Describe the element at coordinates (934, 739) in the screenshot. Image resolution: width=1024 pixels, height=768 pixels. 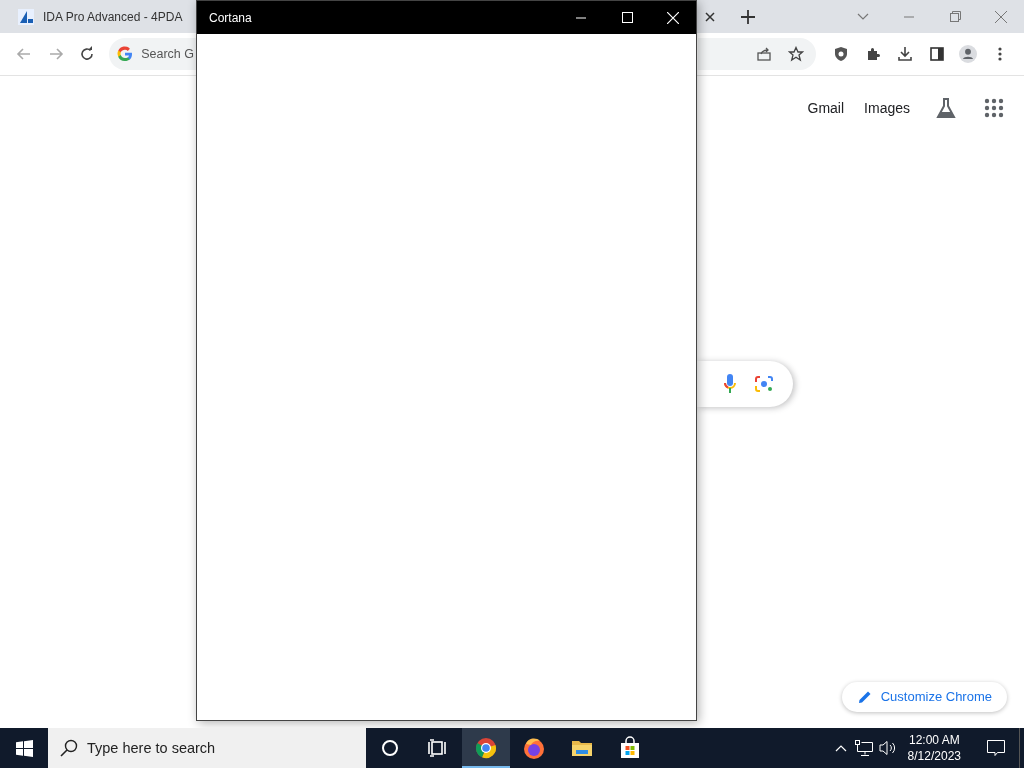
I see `clock-time: 12:00 AM` at that location.